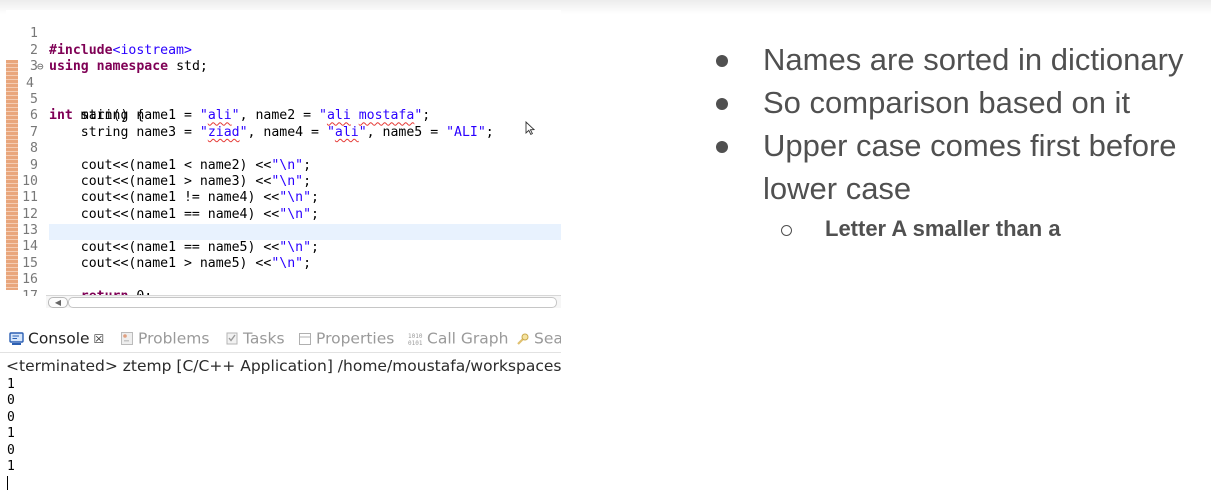  I want to click on bullet-text: Names are sorted in dictionary, so click(973, 59).